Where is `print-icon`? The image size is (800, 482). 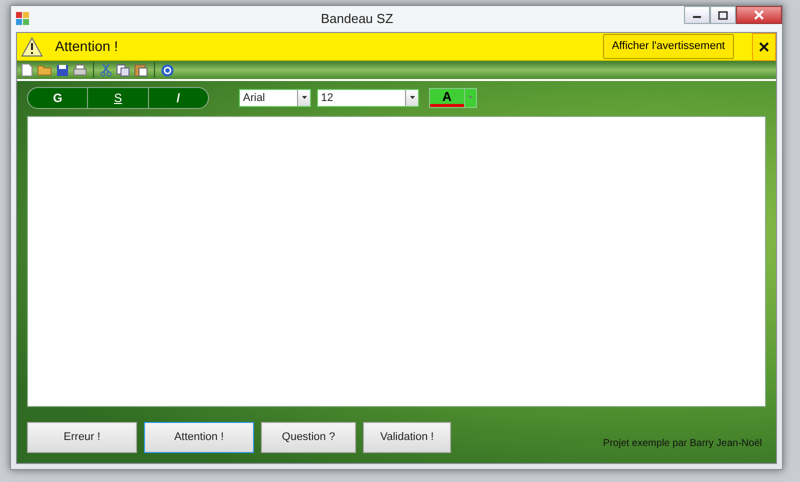
print-icon is located at coordinates (80, 70).